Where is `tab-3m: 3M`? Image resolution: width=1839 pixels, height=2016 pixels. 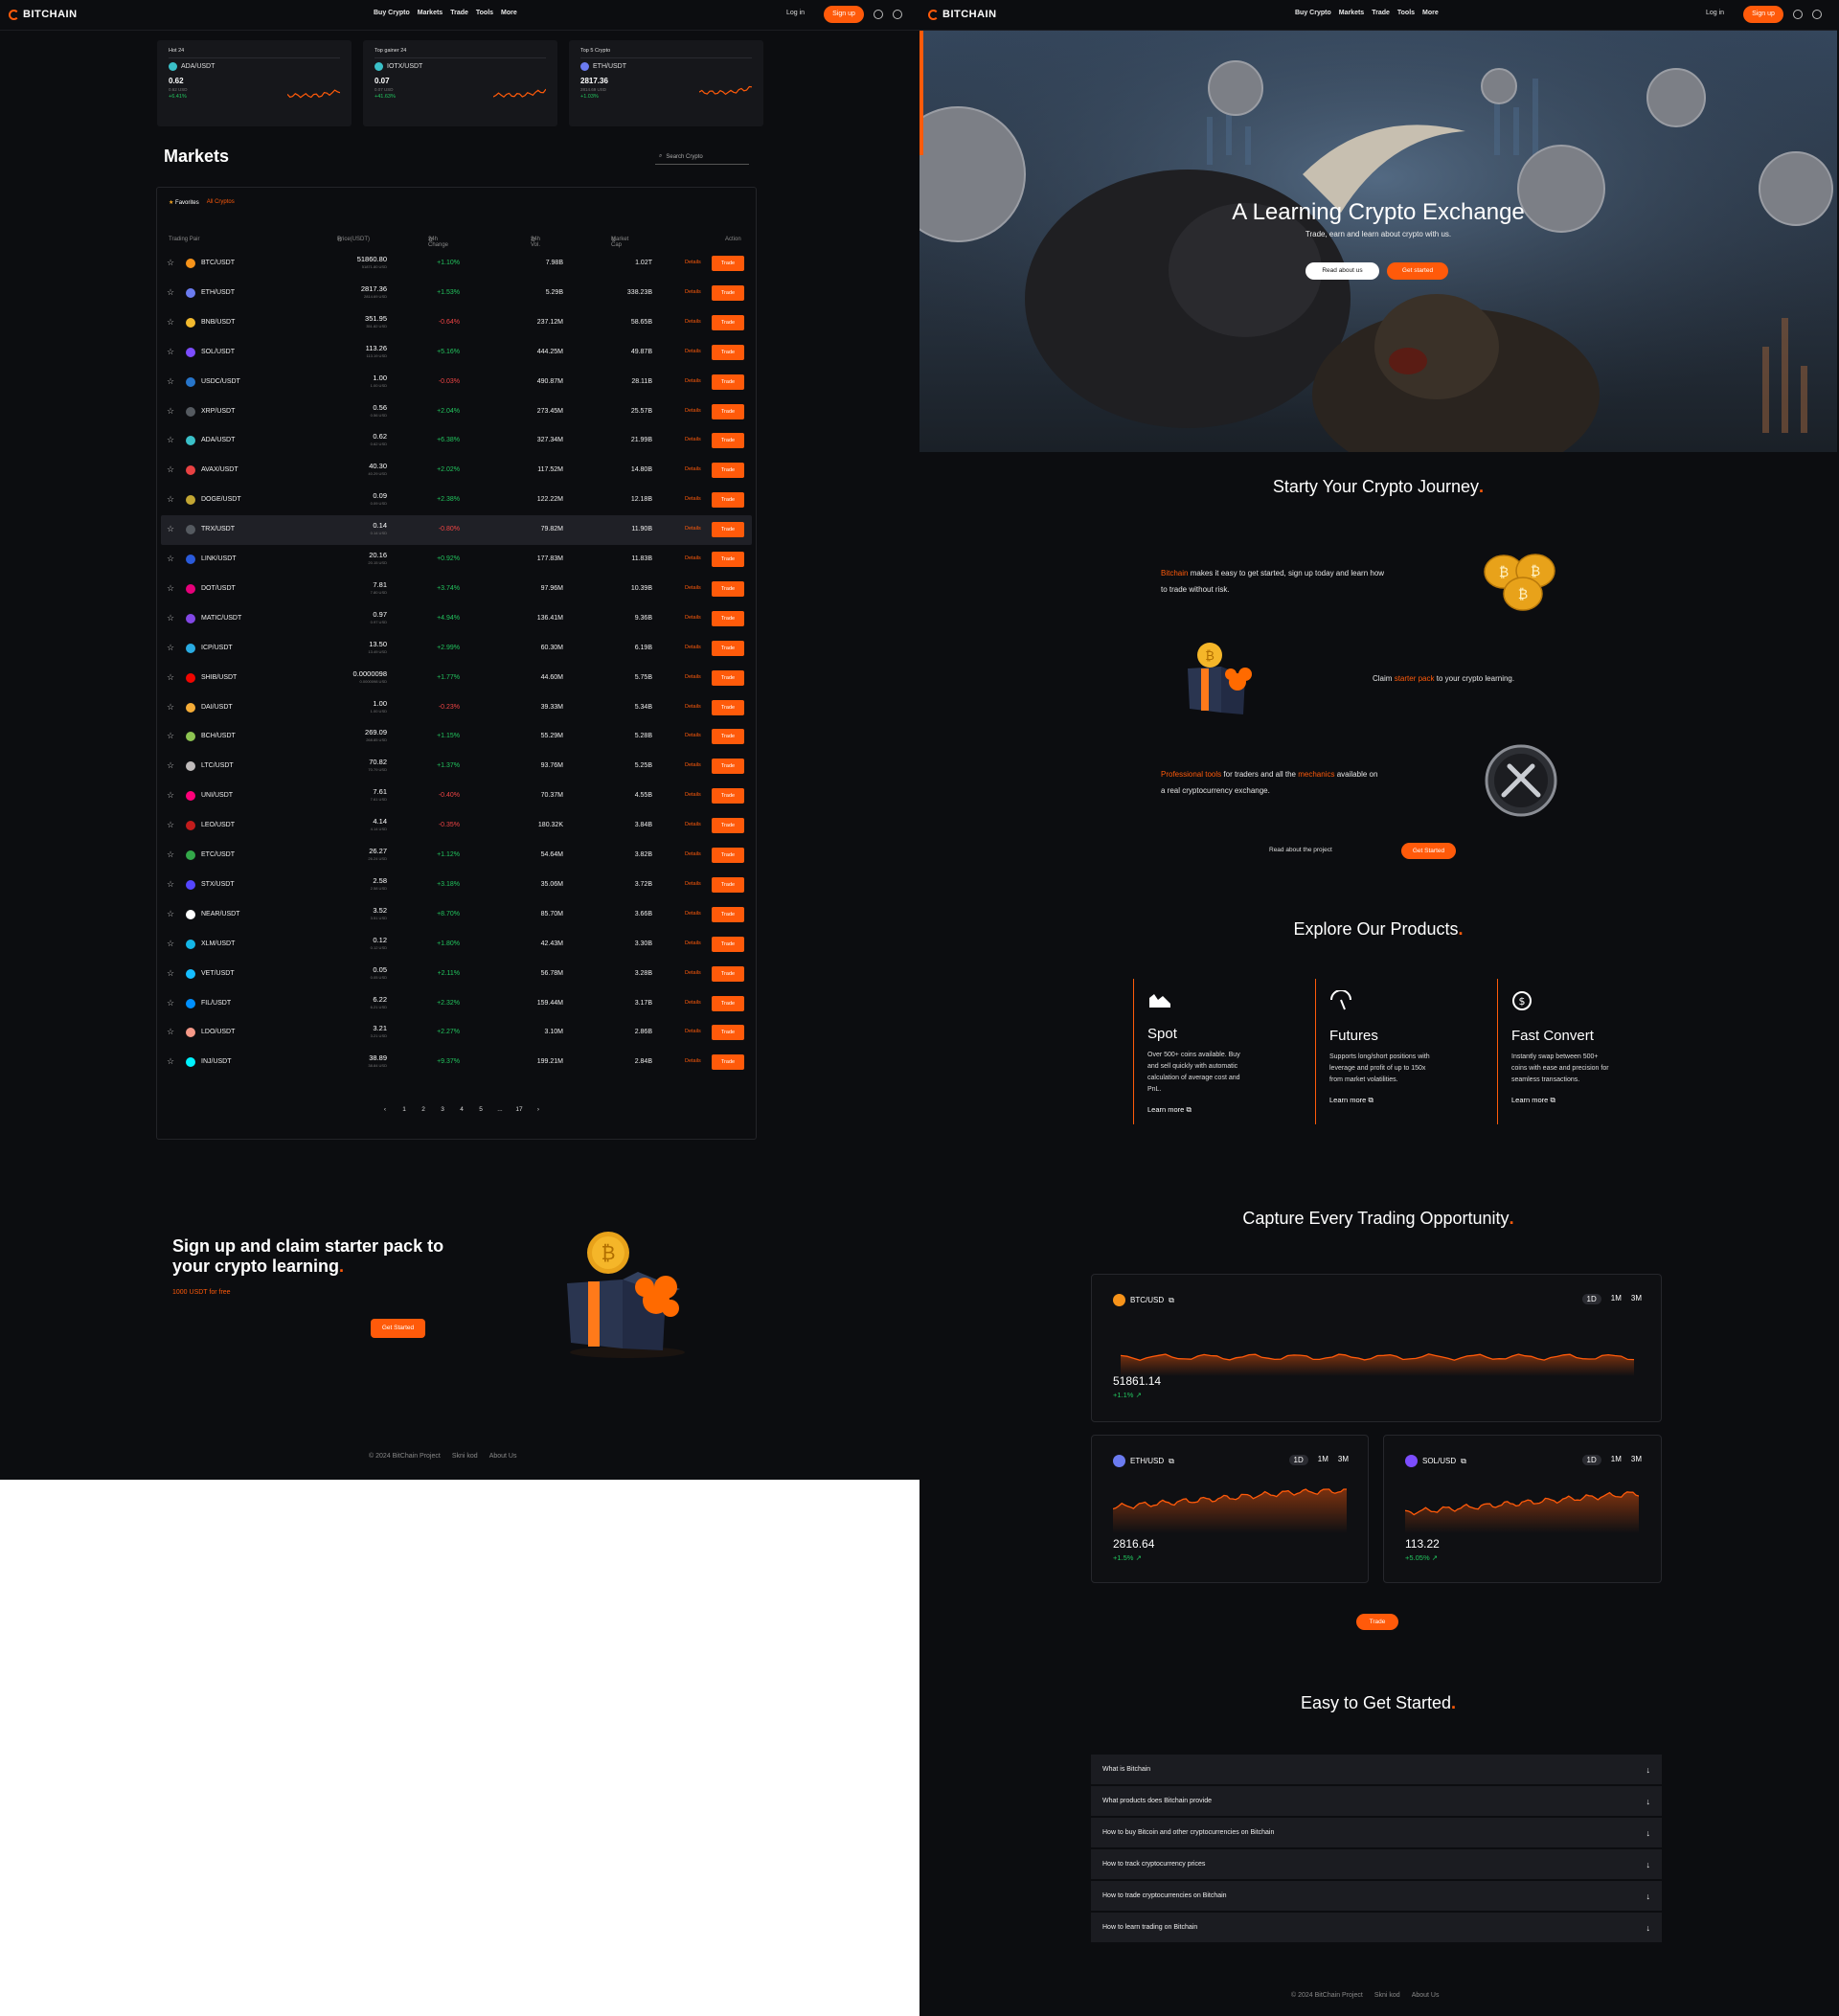
tab-3m: 3M is located at coordinates (1636, 1299).